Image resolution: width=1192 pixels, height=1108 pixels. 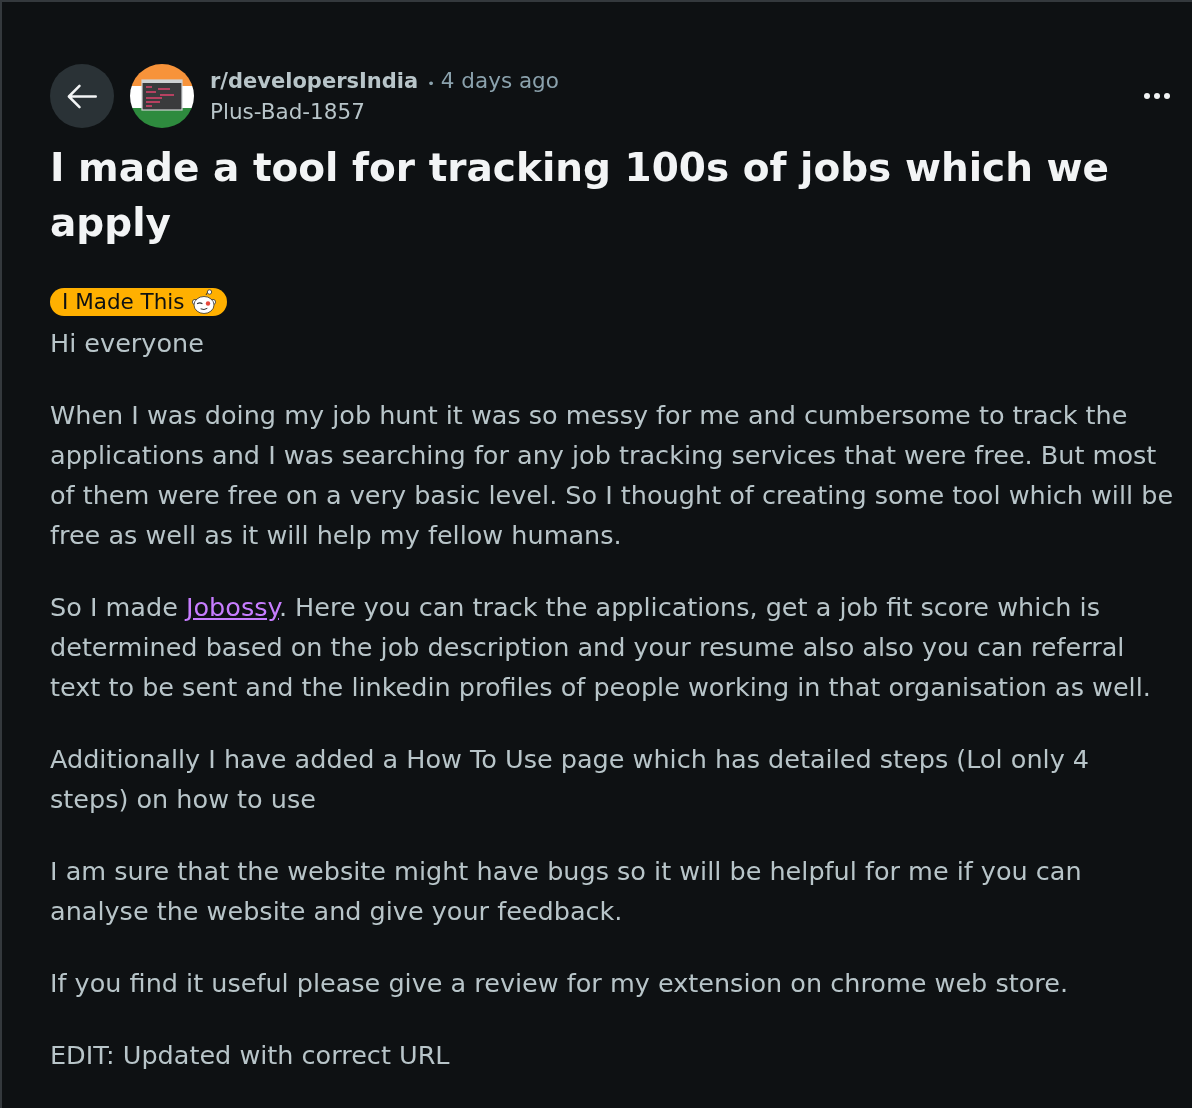 What do you see at coordinates (612, 475) in the screenshot?
I see `body-paragraph: When I was doing my job hunt it was so messy for me and cumbersome to track the applications and I was searching for any job tracking services that were free. But most of them were free on a very basic level. So I thought of creating some tool which will be free as well as it will help my fellow humans.` at bounding box center [612, 475].